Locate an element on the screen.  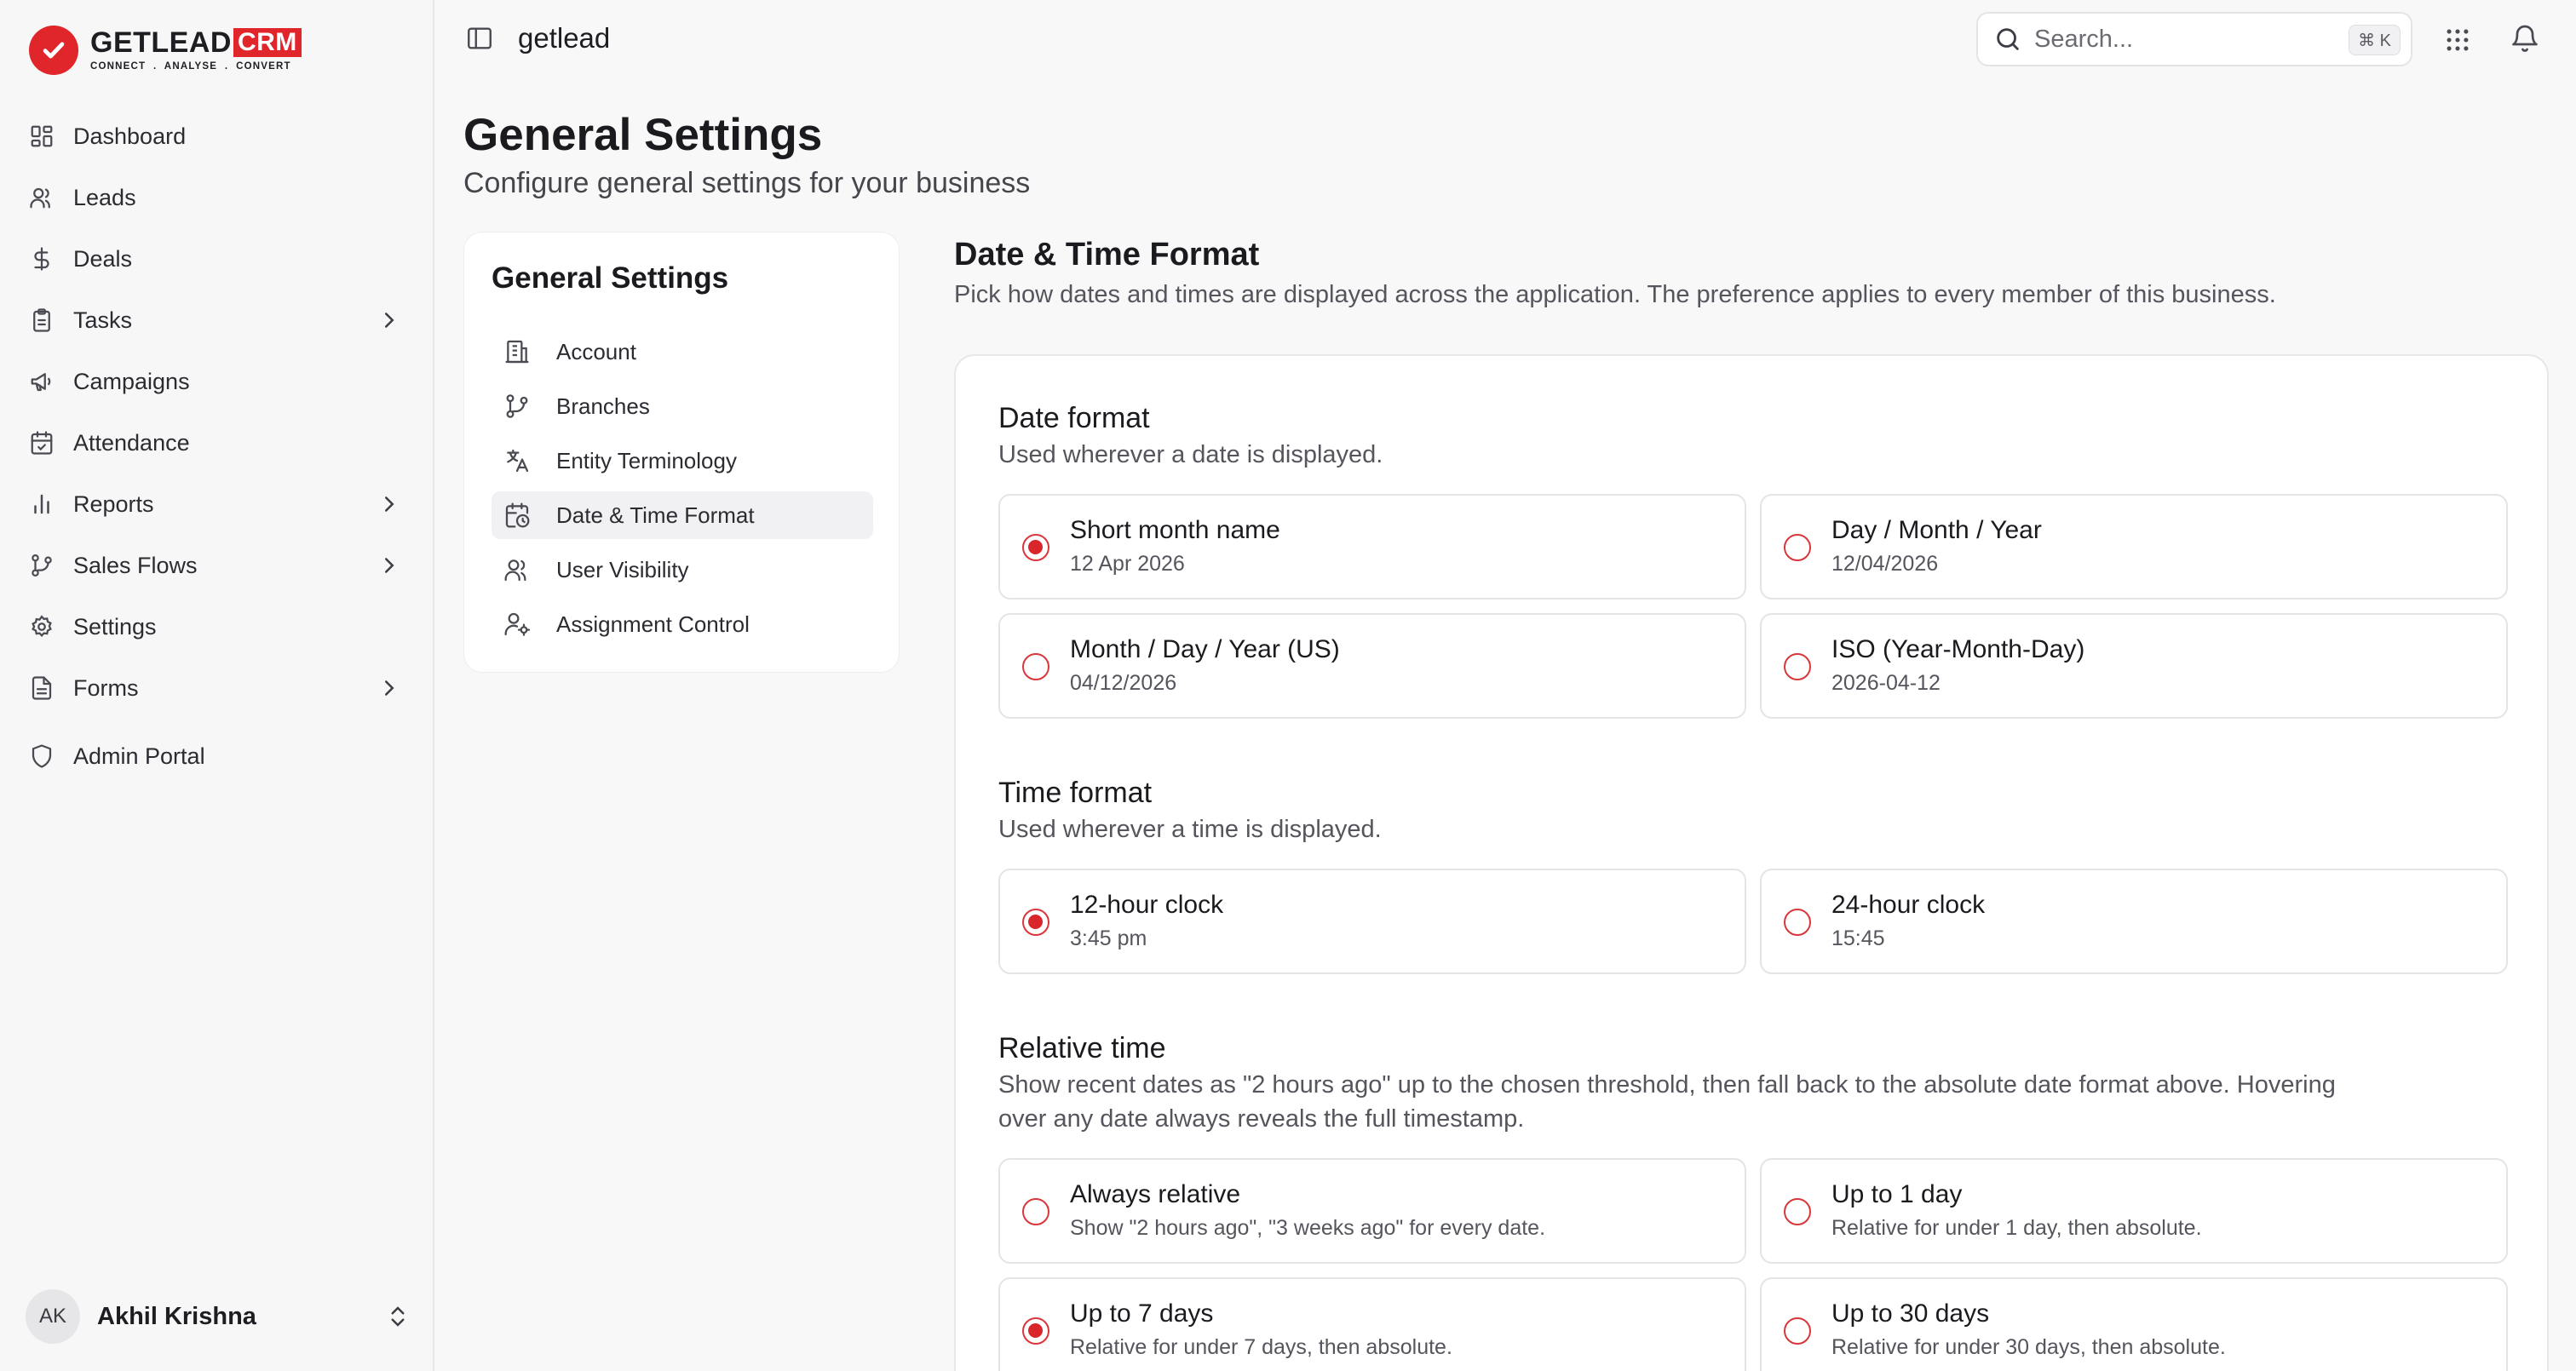
option-example: 04/12/2026 is located at coordinates (1124, 683).